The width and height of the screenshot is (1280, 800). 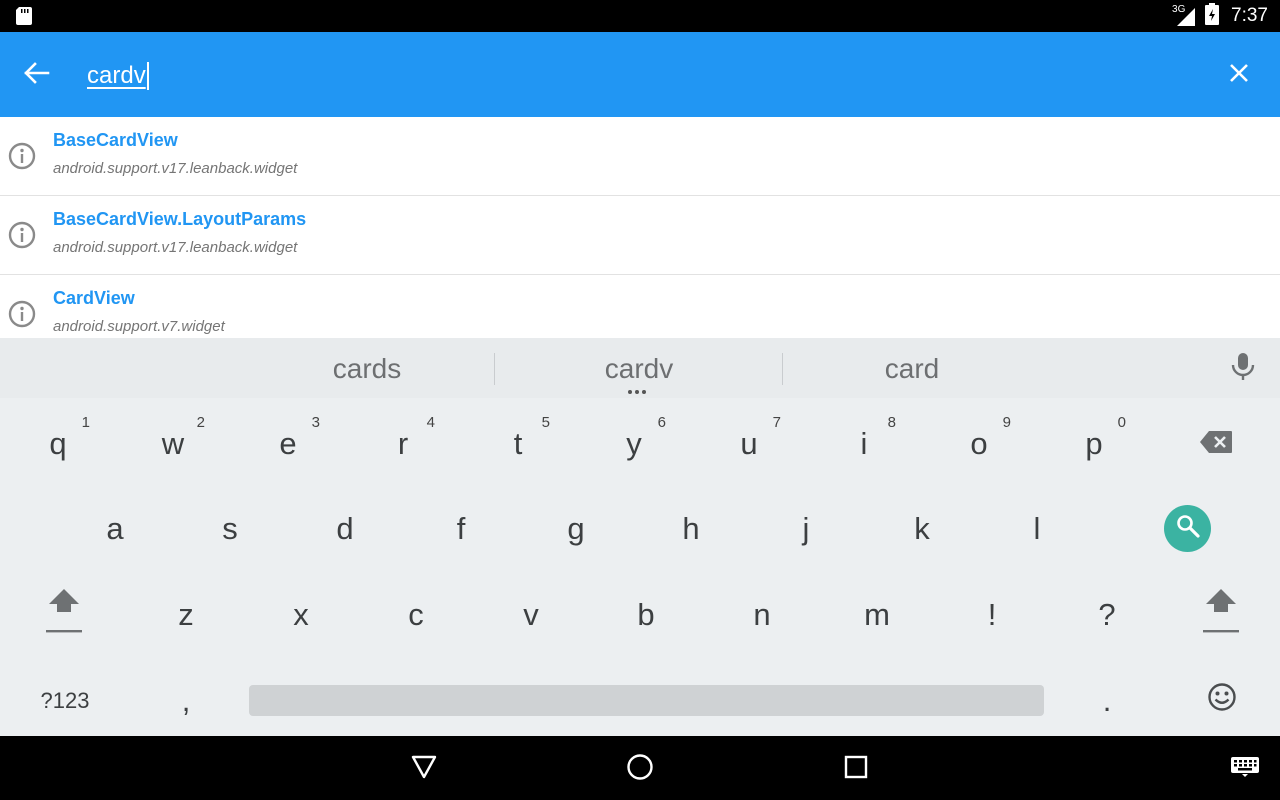 What do you see at coordinates (640, 306) in the screenshot?
I see `result-item: CardView android.support.v7.widget` at bounding box center [640, 306].